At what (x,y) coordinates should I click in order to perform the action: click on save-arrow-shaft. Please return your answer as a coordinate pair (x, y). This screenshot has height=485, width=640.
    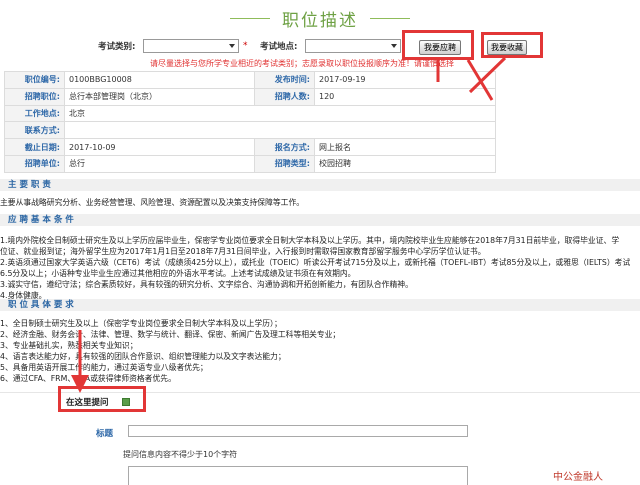
    Looking at the image, I should click on (487, 75).